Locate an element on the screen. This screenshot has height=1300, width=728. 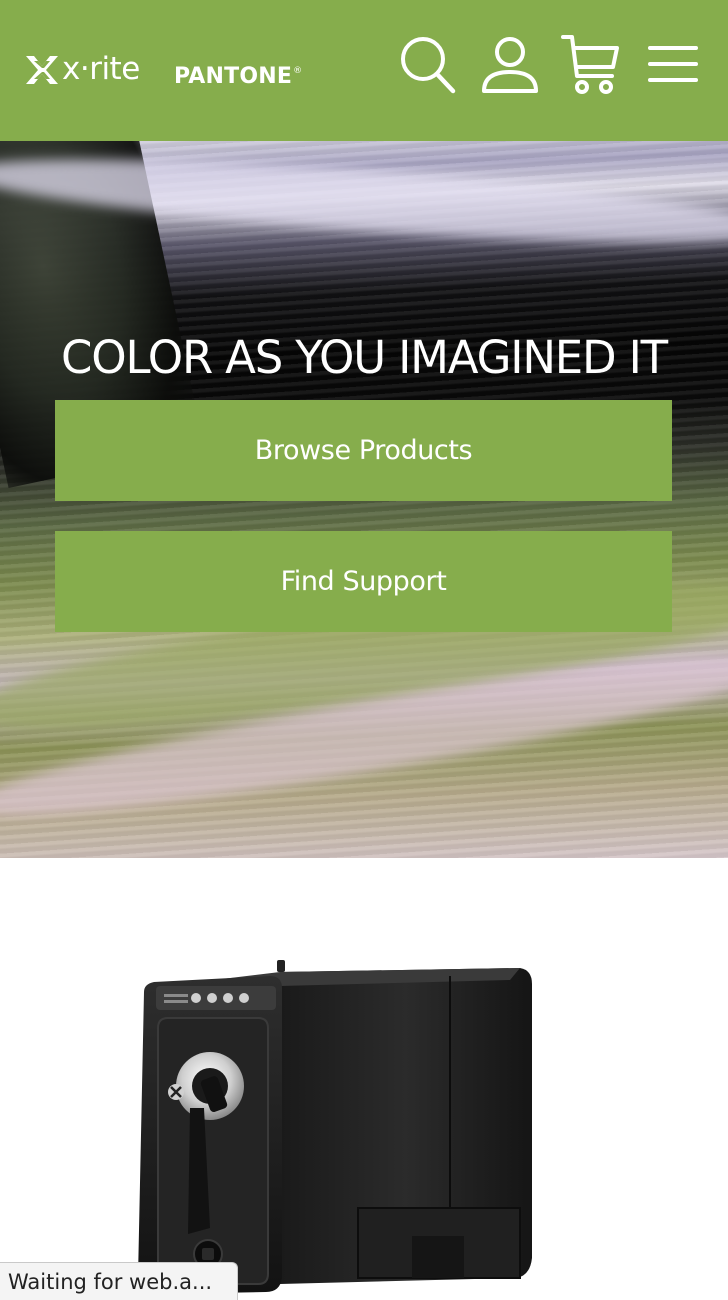
pantone-logo-word: PANTONE is located at coordinates (233, 76).